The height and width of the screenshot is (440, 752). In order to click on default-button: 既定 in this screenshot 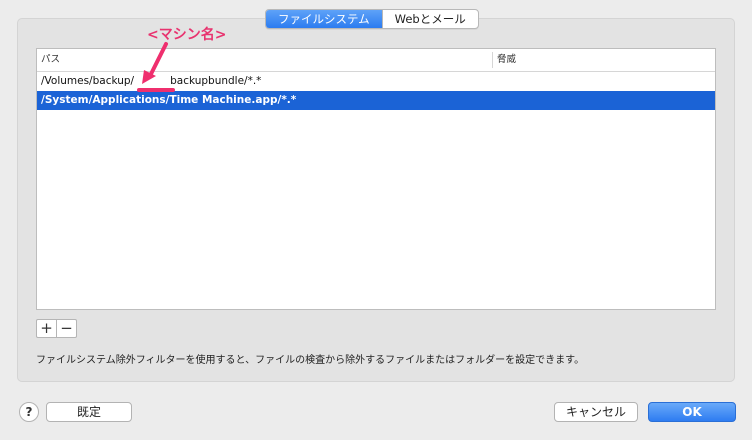, I will do `click(89, 412)`.